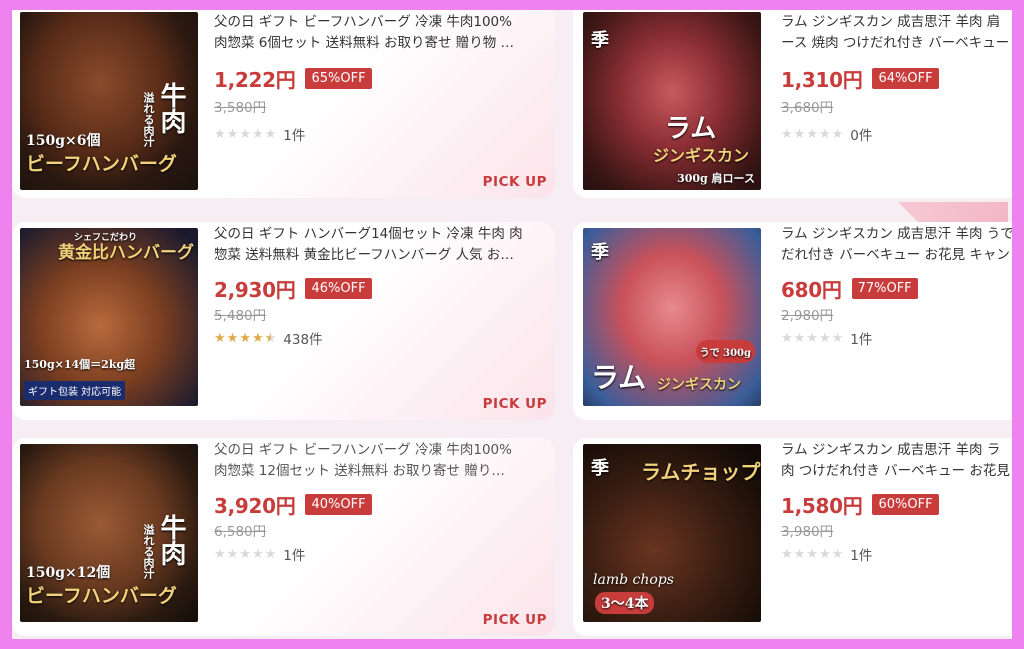 Image resolution: width=1024 pixels, height=649 pixels. I want to click on original-price: 6,580円, so click(240, 532).